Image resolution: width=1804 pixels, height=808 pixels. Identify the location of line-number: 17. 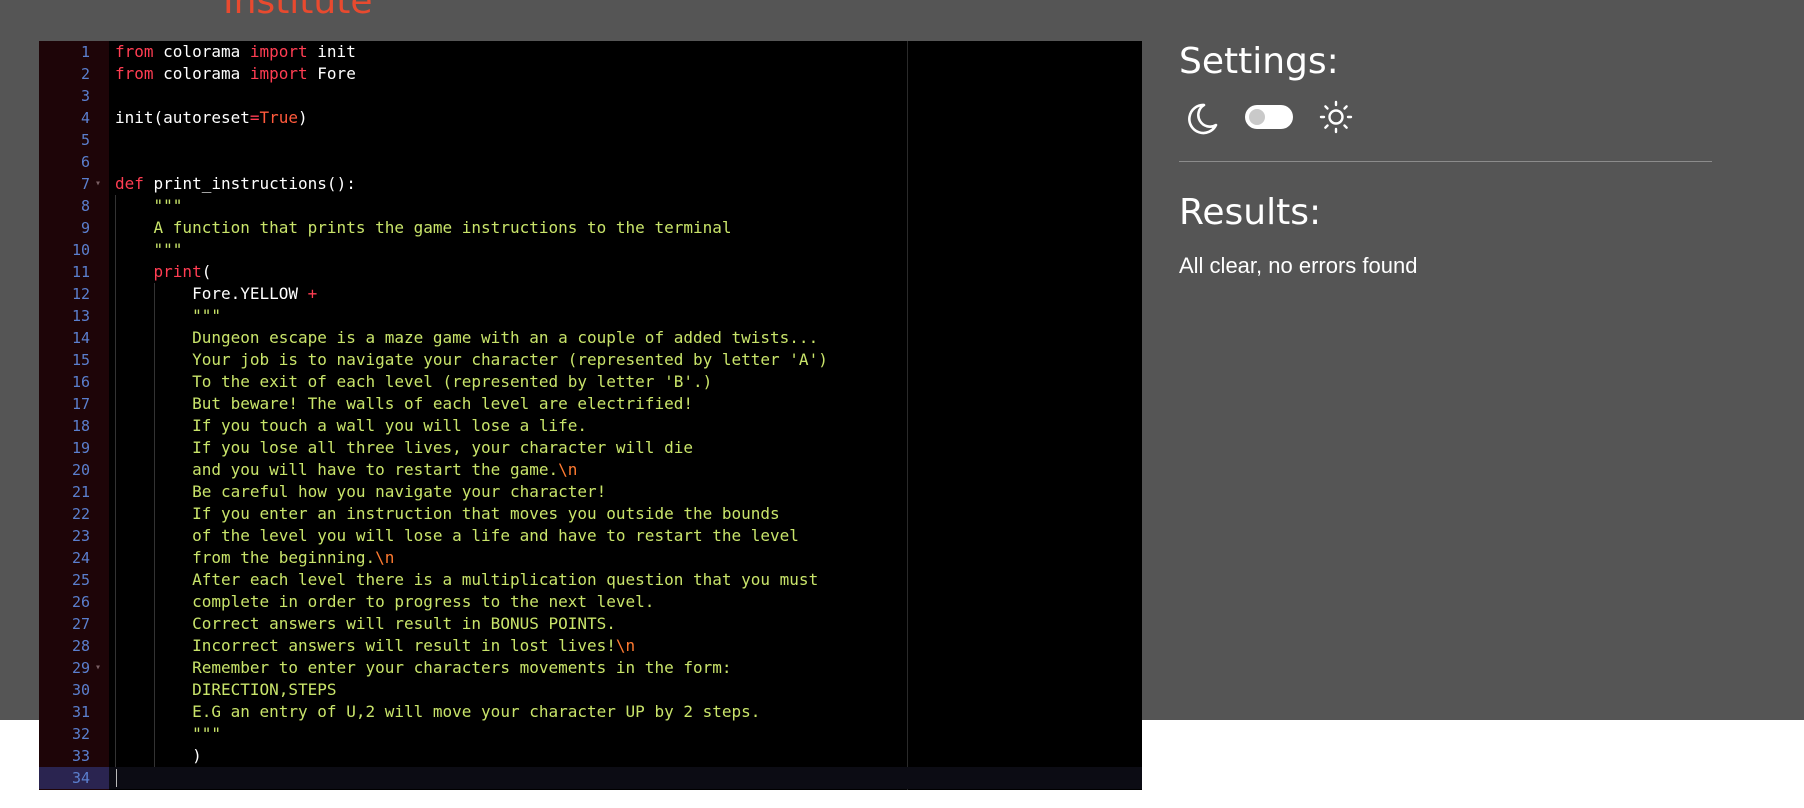
(80, 404).